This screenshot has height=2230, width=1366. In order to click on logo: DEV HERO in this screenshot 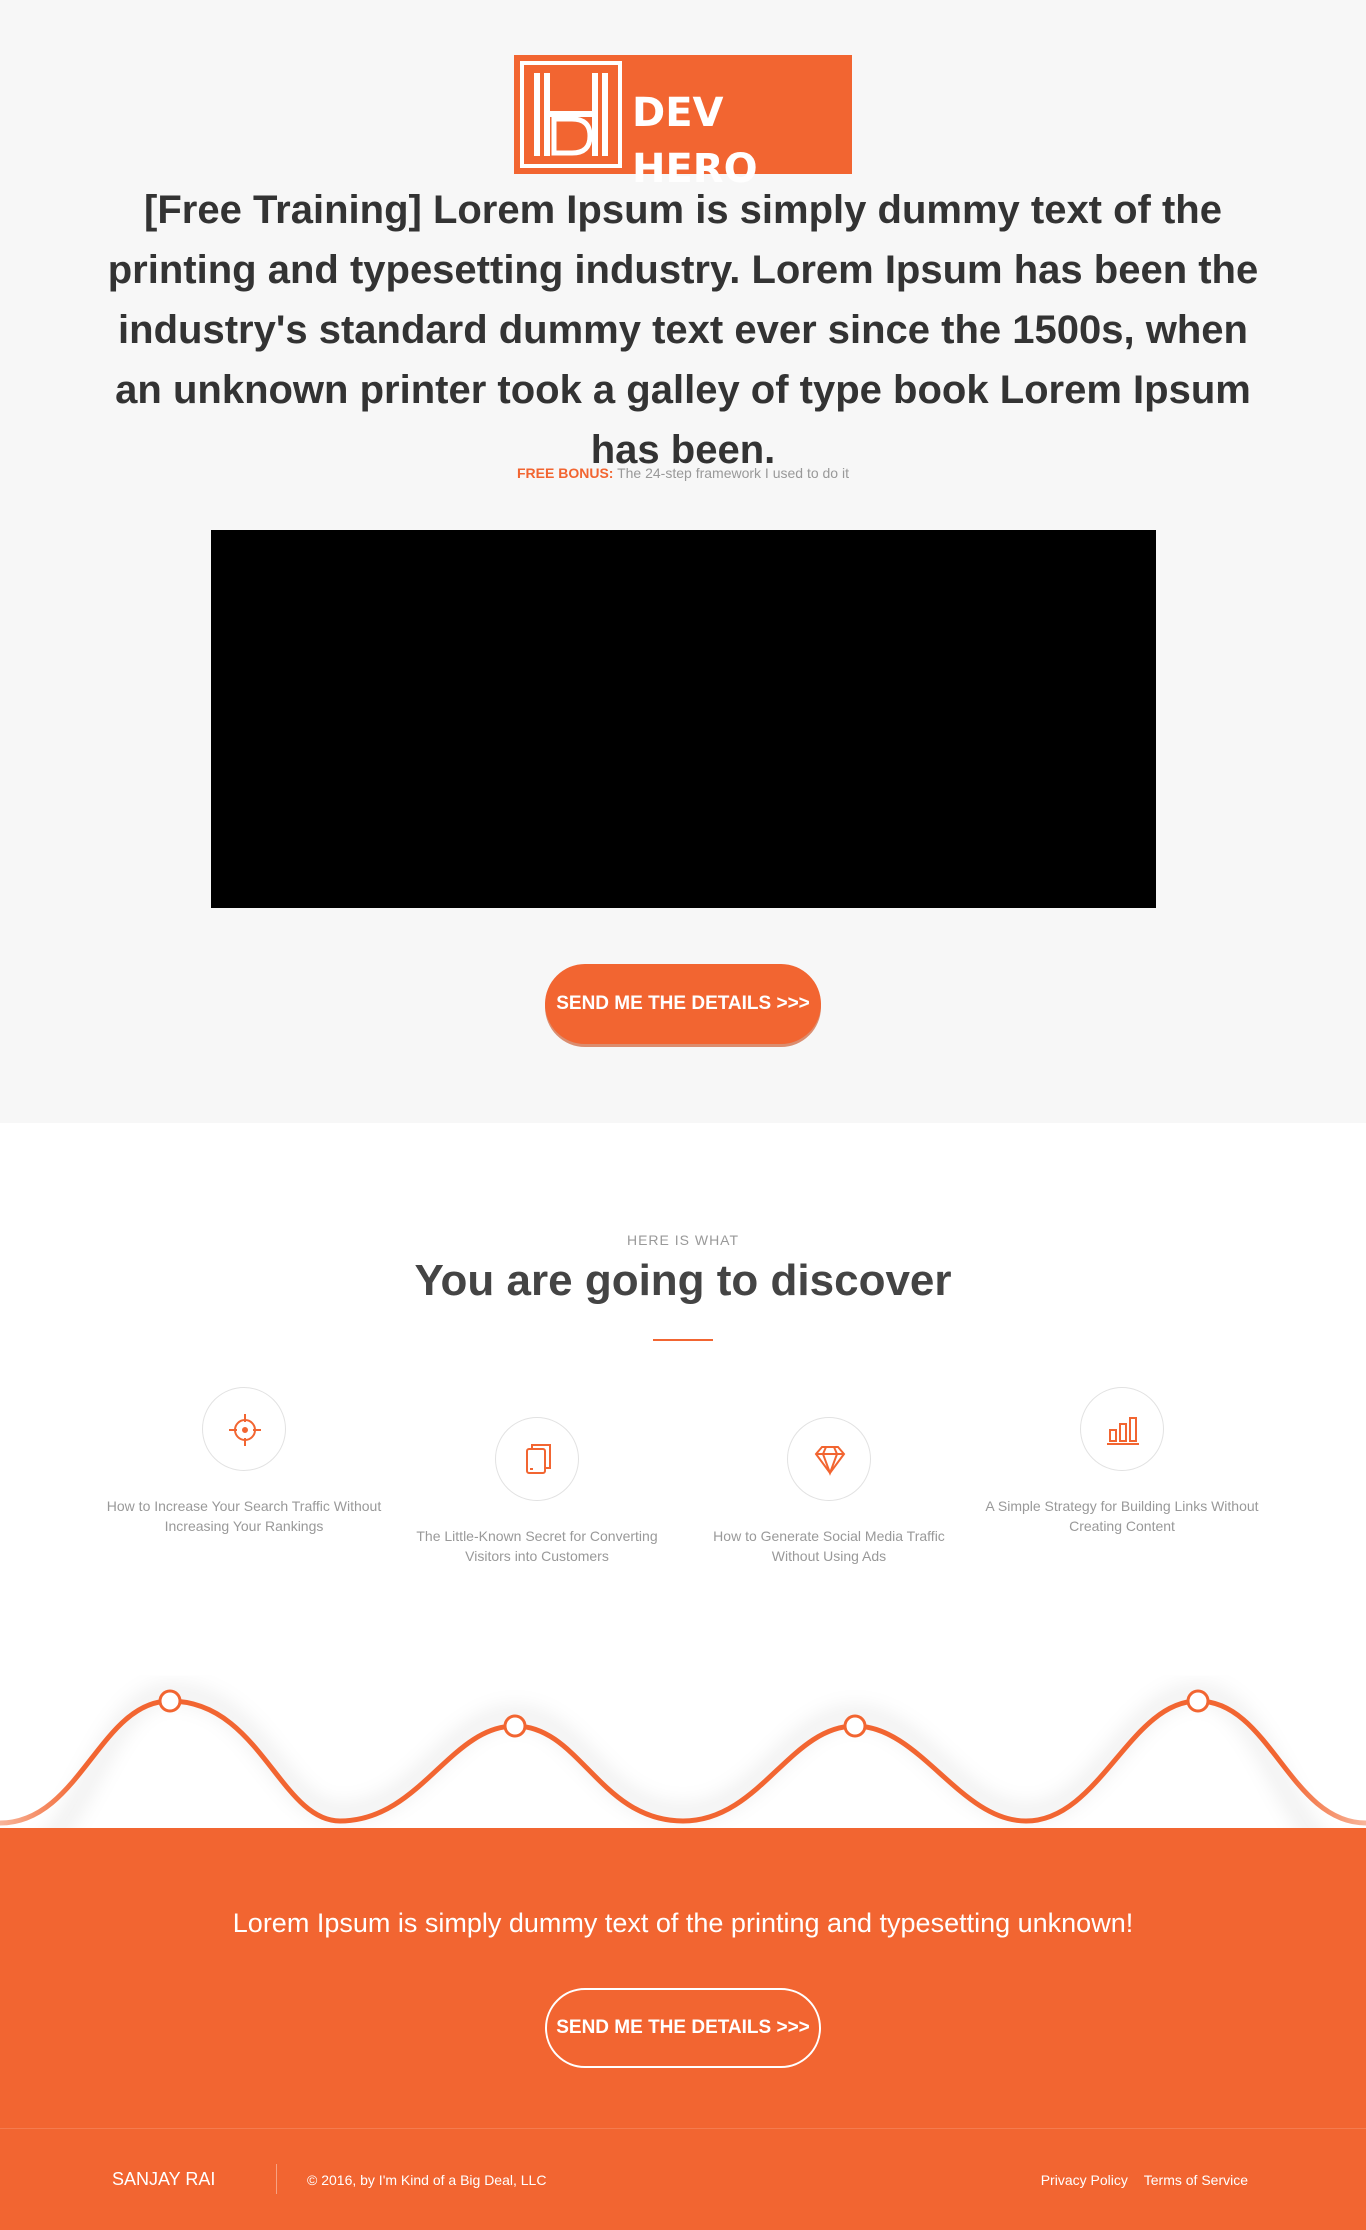, I will do `click(683, 123)`.